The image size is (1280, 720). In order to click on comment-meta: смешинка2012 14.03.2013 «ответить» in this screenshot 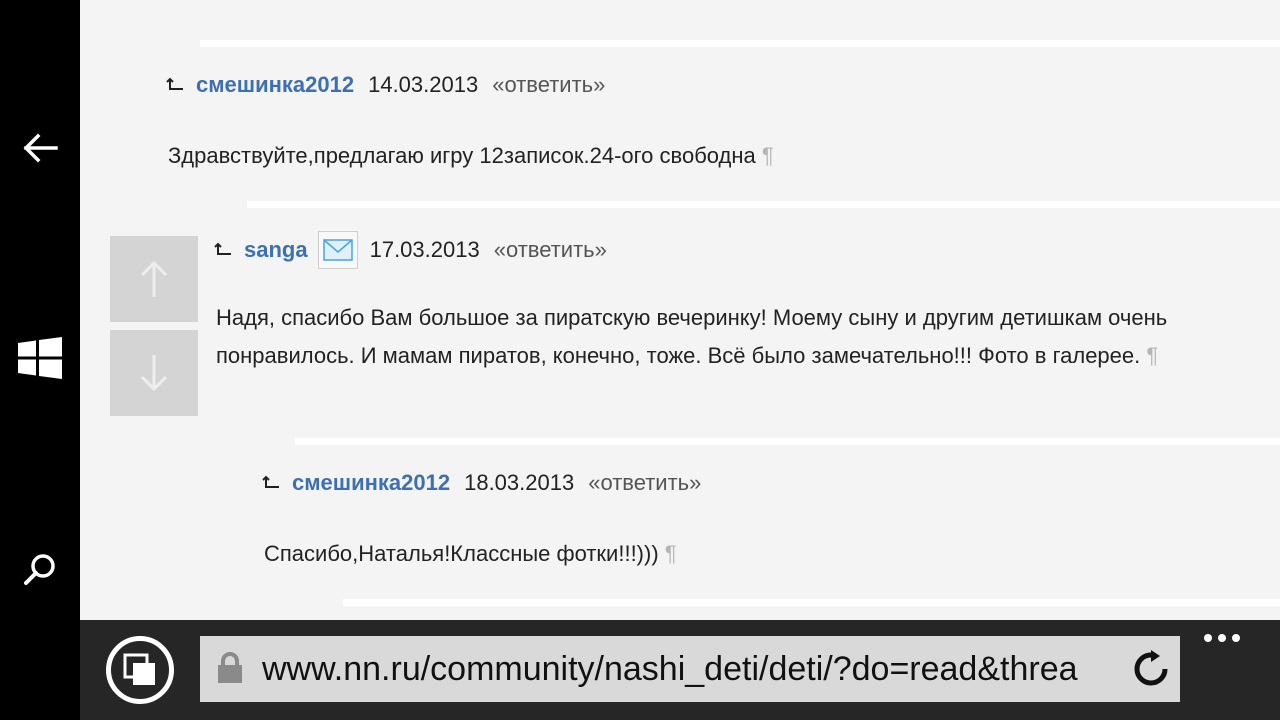, I will do `click(385, 85)`.